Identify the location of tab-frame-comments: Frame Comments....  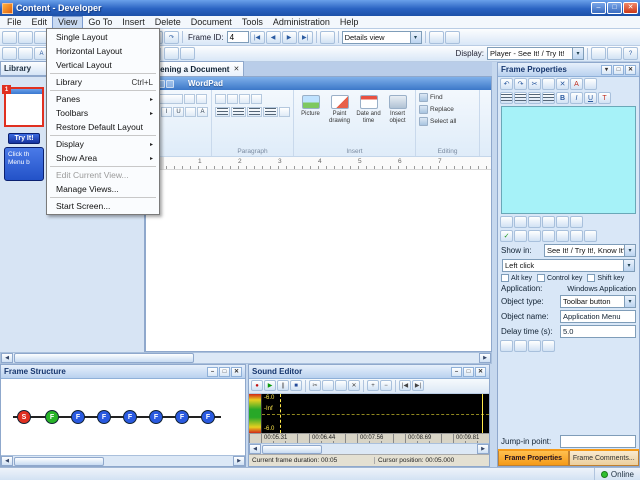
(603, 458).